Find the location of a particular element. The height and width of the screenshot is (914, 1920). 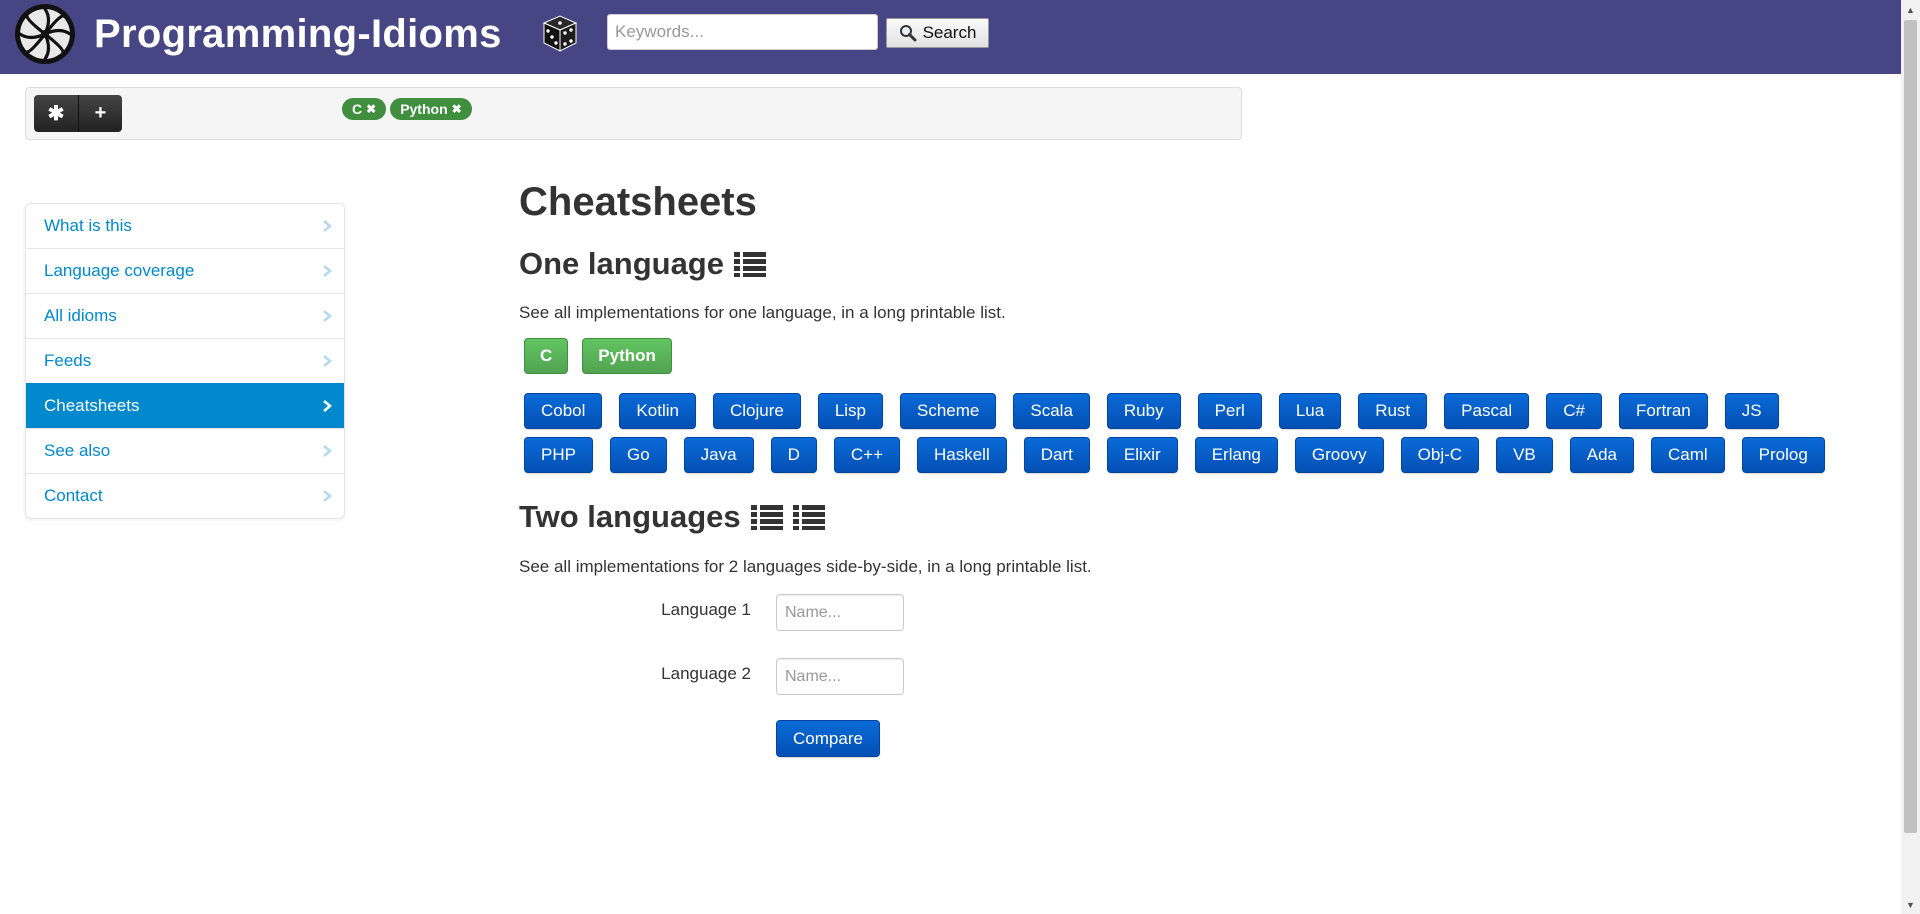

language-button: VB is located at coordinates (1524, 455).